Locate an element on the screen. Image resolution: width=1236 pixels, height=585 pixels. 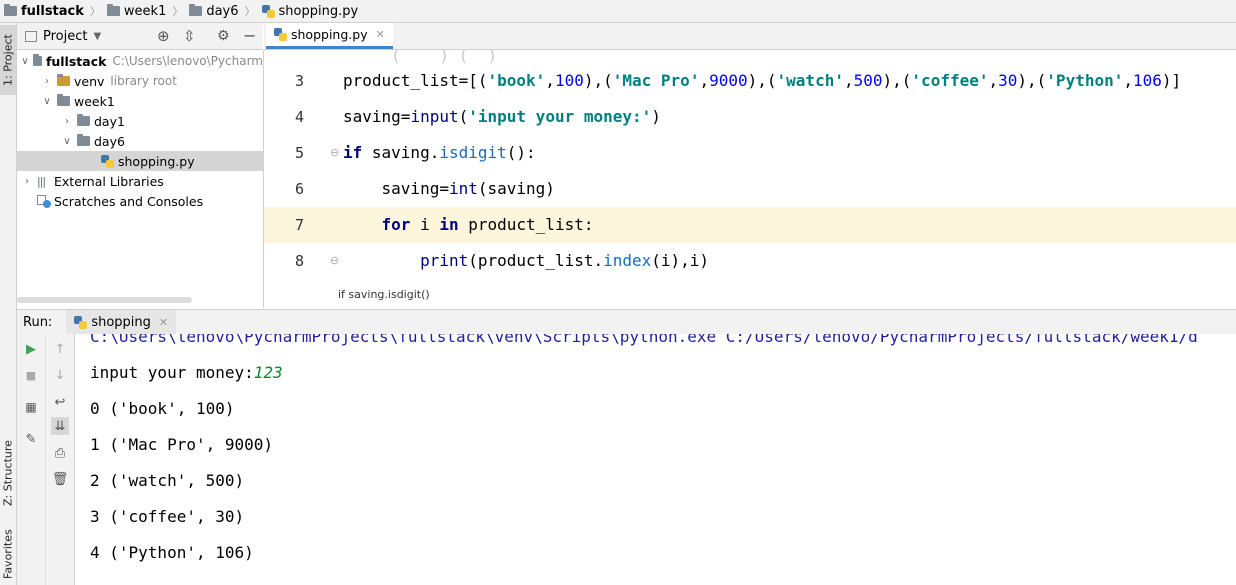
breadcrumb-day6-label: day6 is located at coordinates (222, 11).